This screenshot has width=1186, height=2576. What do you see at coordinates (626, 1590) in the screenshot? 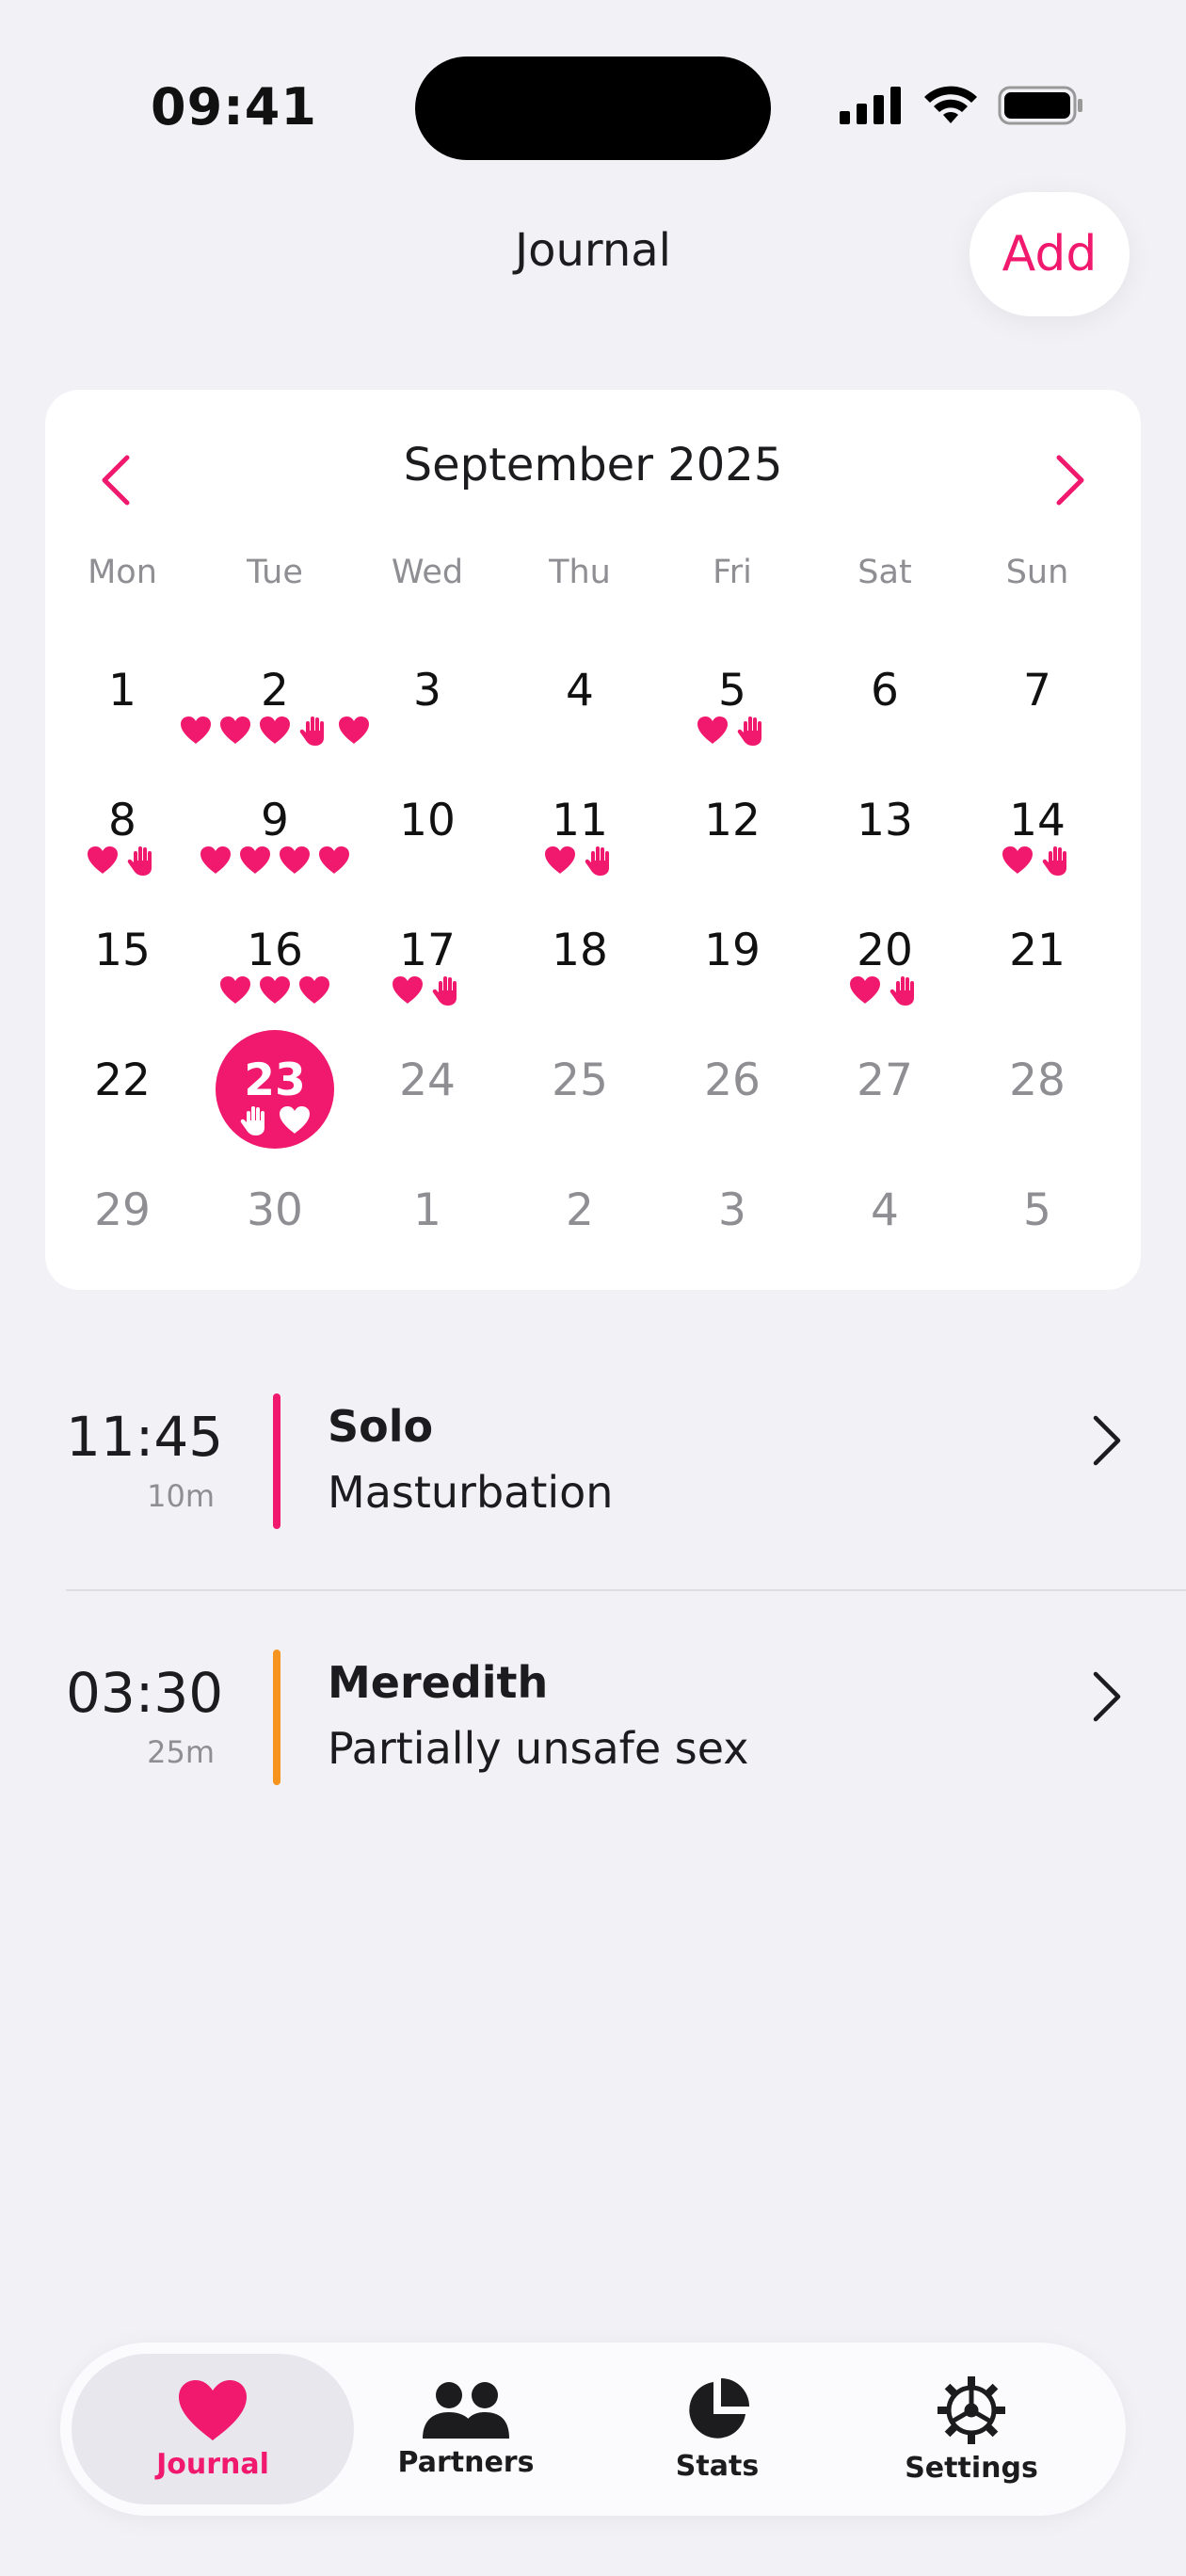
I see `divider` at bounding box center [626, 1590].